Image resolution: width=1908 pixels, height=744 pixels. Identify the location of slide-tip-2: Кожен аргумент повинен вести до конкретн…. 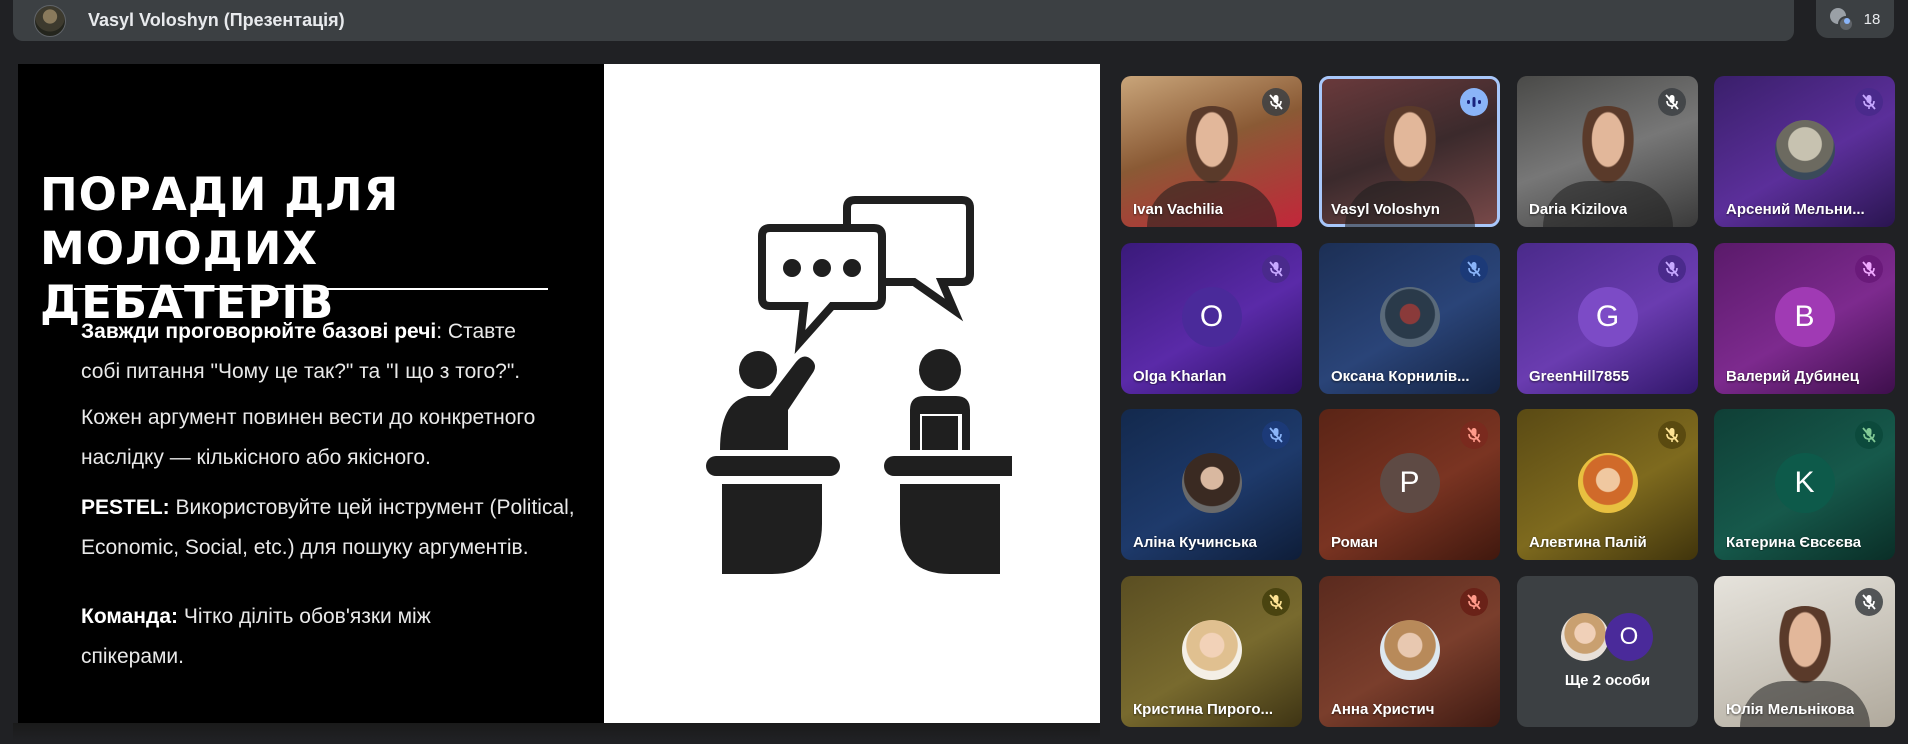
(308, 437).